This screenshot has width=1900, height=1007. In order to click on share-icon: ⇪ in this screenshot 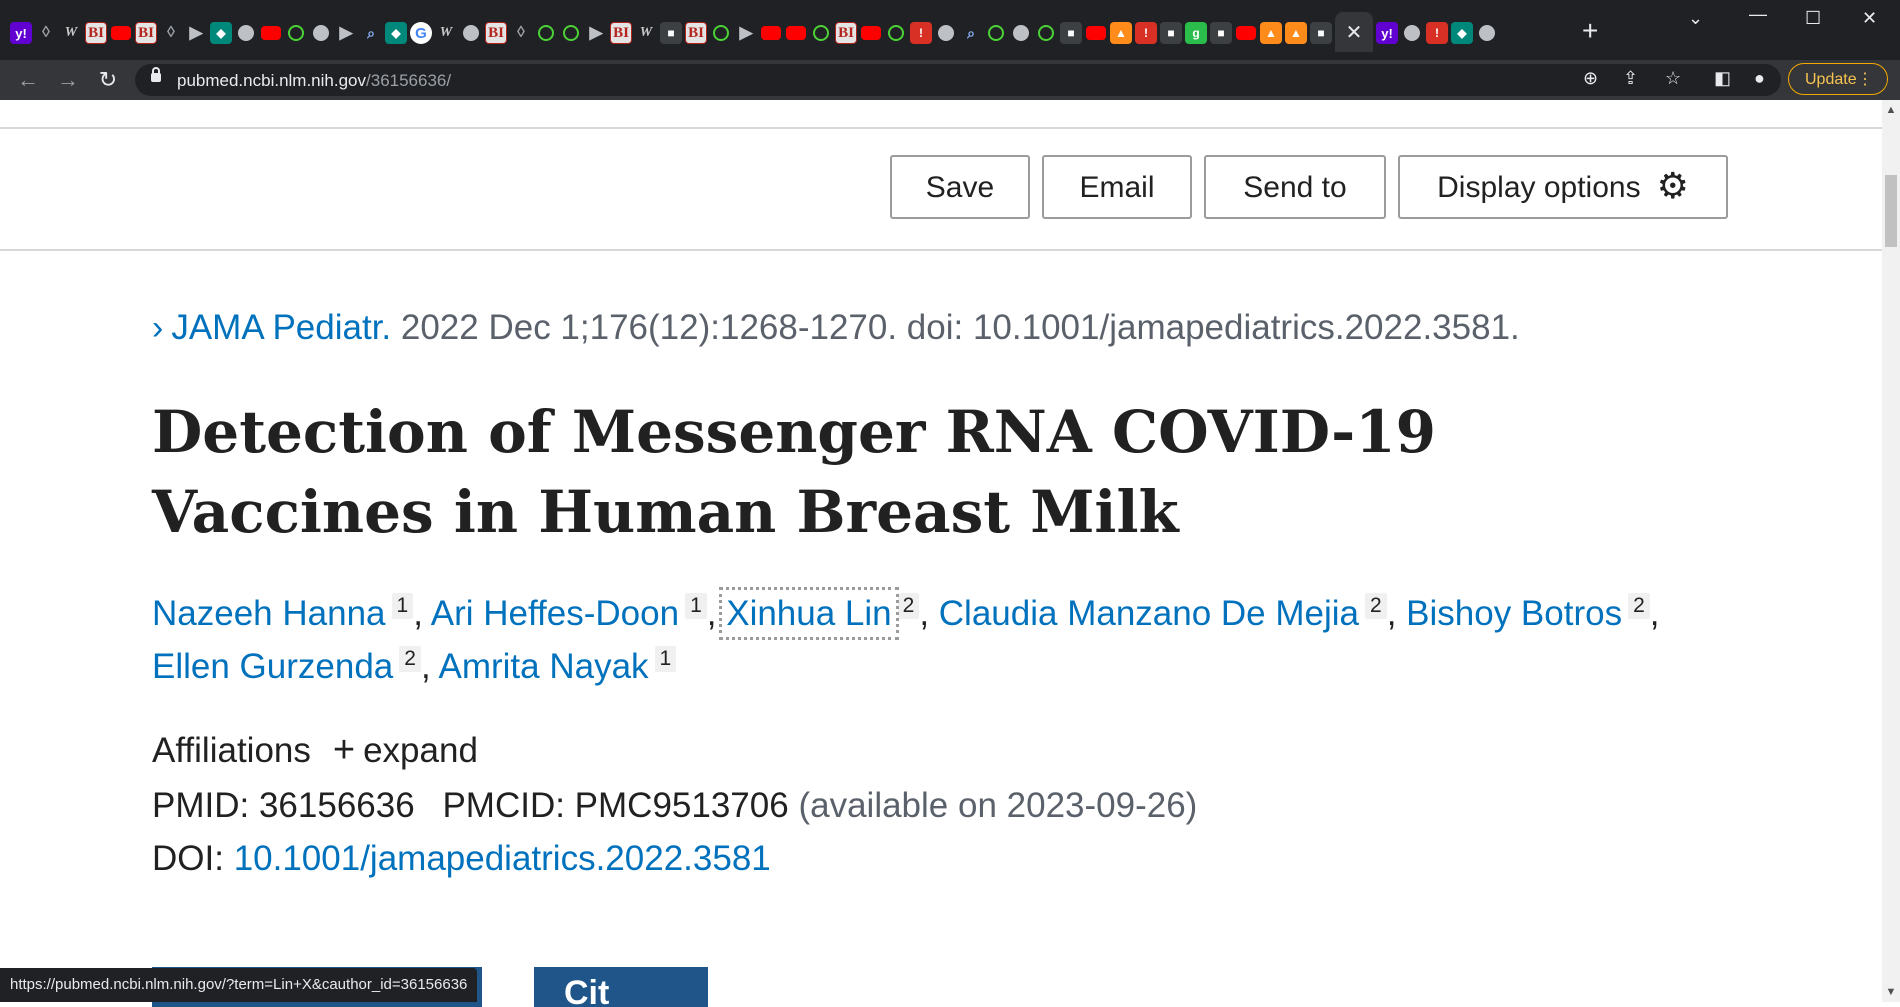, I will do `click(1630, 78)`.